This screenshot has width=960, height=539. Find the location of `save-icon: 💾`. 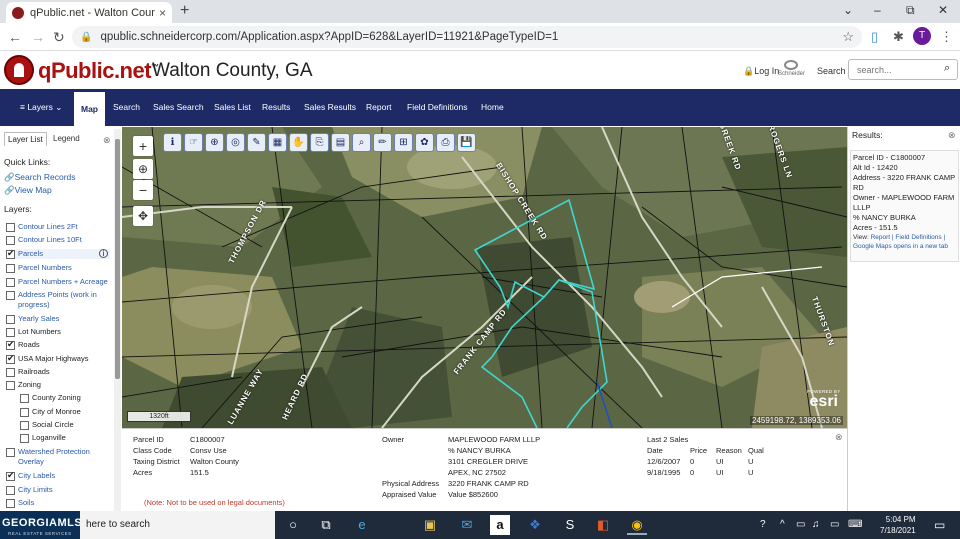

save-icon: 💾 is located at coordinates (466, 142).